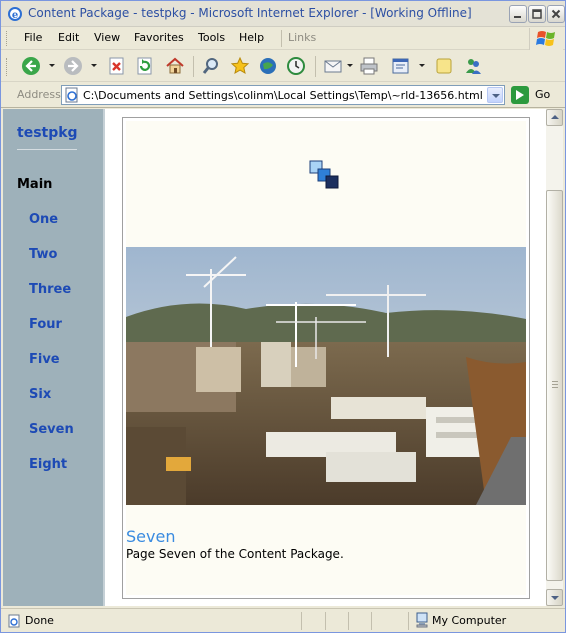 The image size is (566, 633). I want to click on svg-text: e, so click(15, 15).